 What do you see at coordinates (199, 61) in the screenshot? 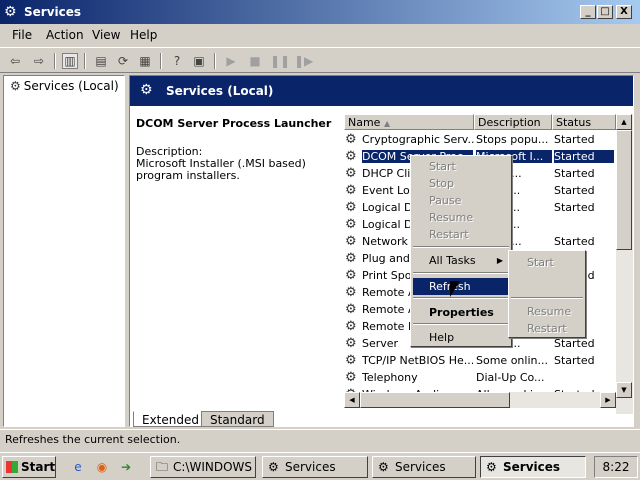
I see `console-icon: ▣` at bounding box center [199, 61].